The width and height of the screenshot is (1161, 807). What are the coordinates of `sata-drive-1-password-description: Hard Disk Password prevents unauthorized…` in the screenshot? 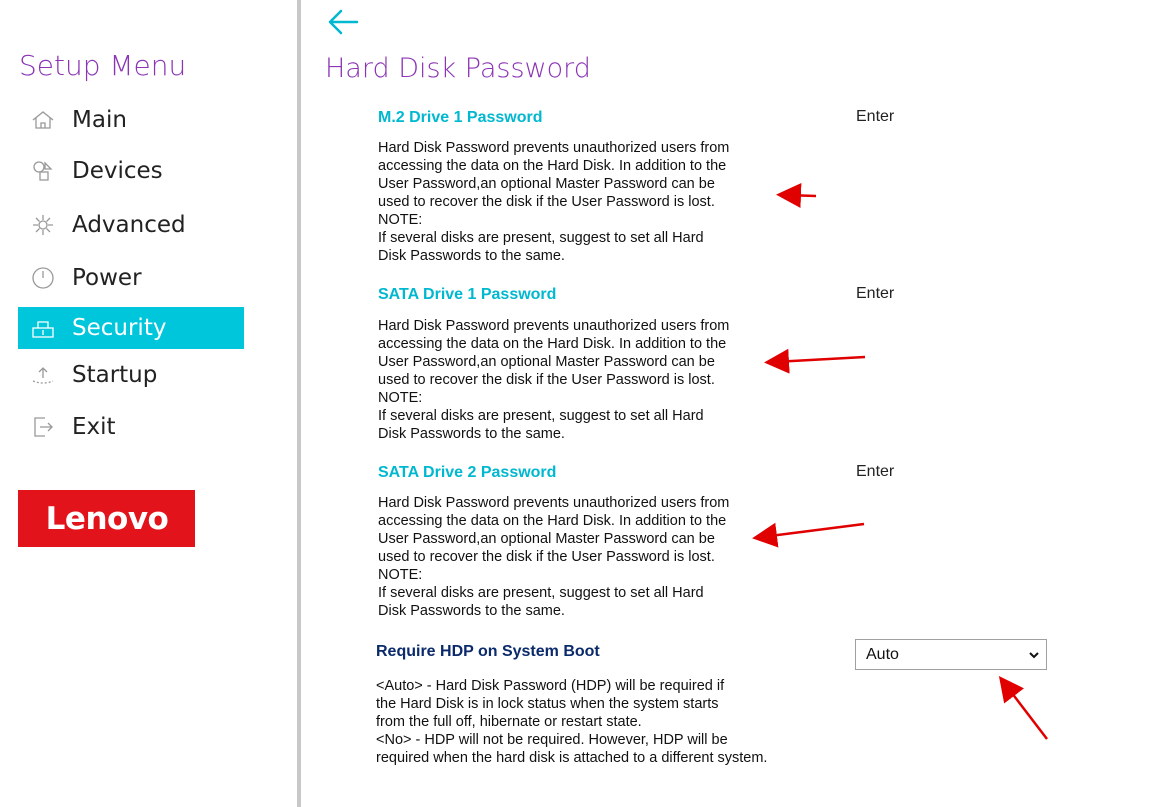 It's located at (578, 380).